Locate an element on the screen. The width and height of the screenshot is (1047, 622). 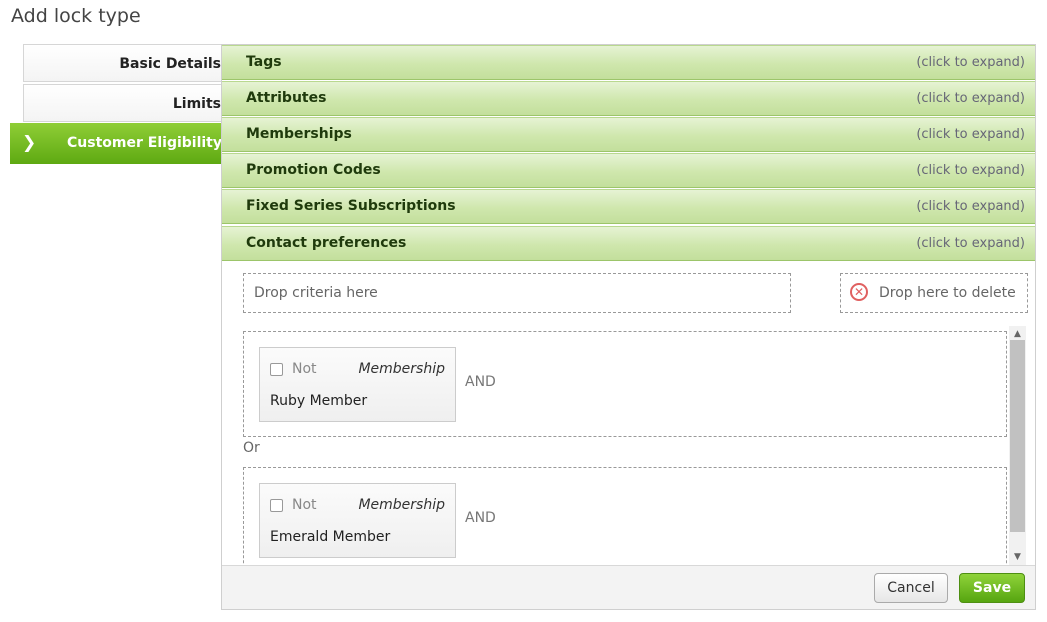
accordion-attributes: Attributes (click to expand) is located at coordinates (628, 98).